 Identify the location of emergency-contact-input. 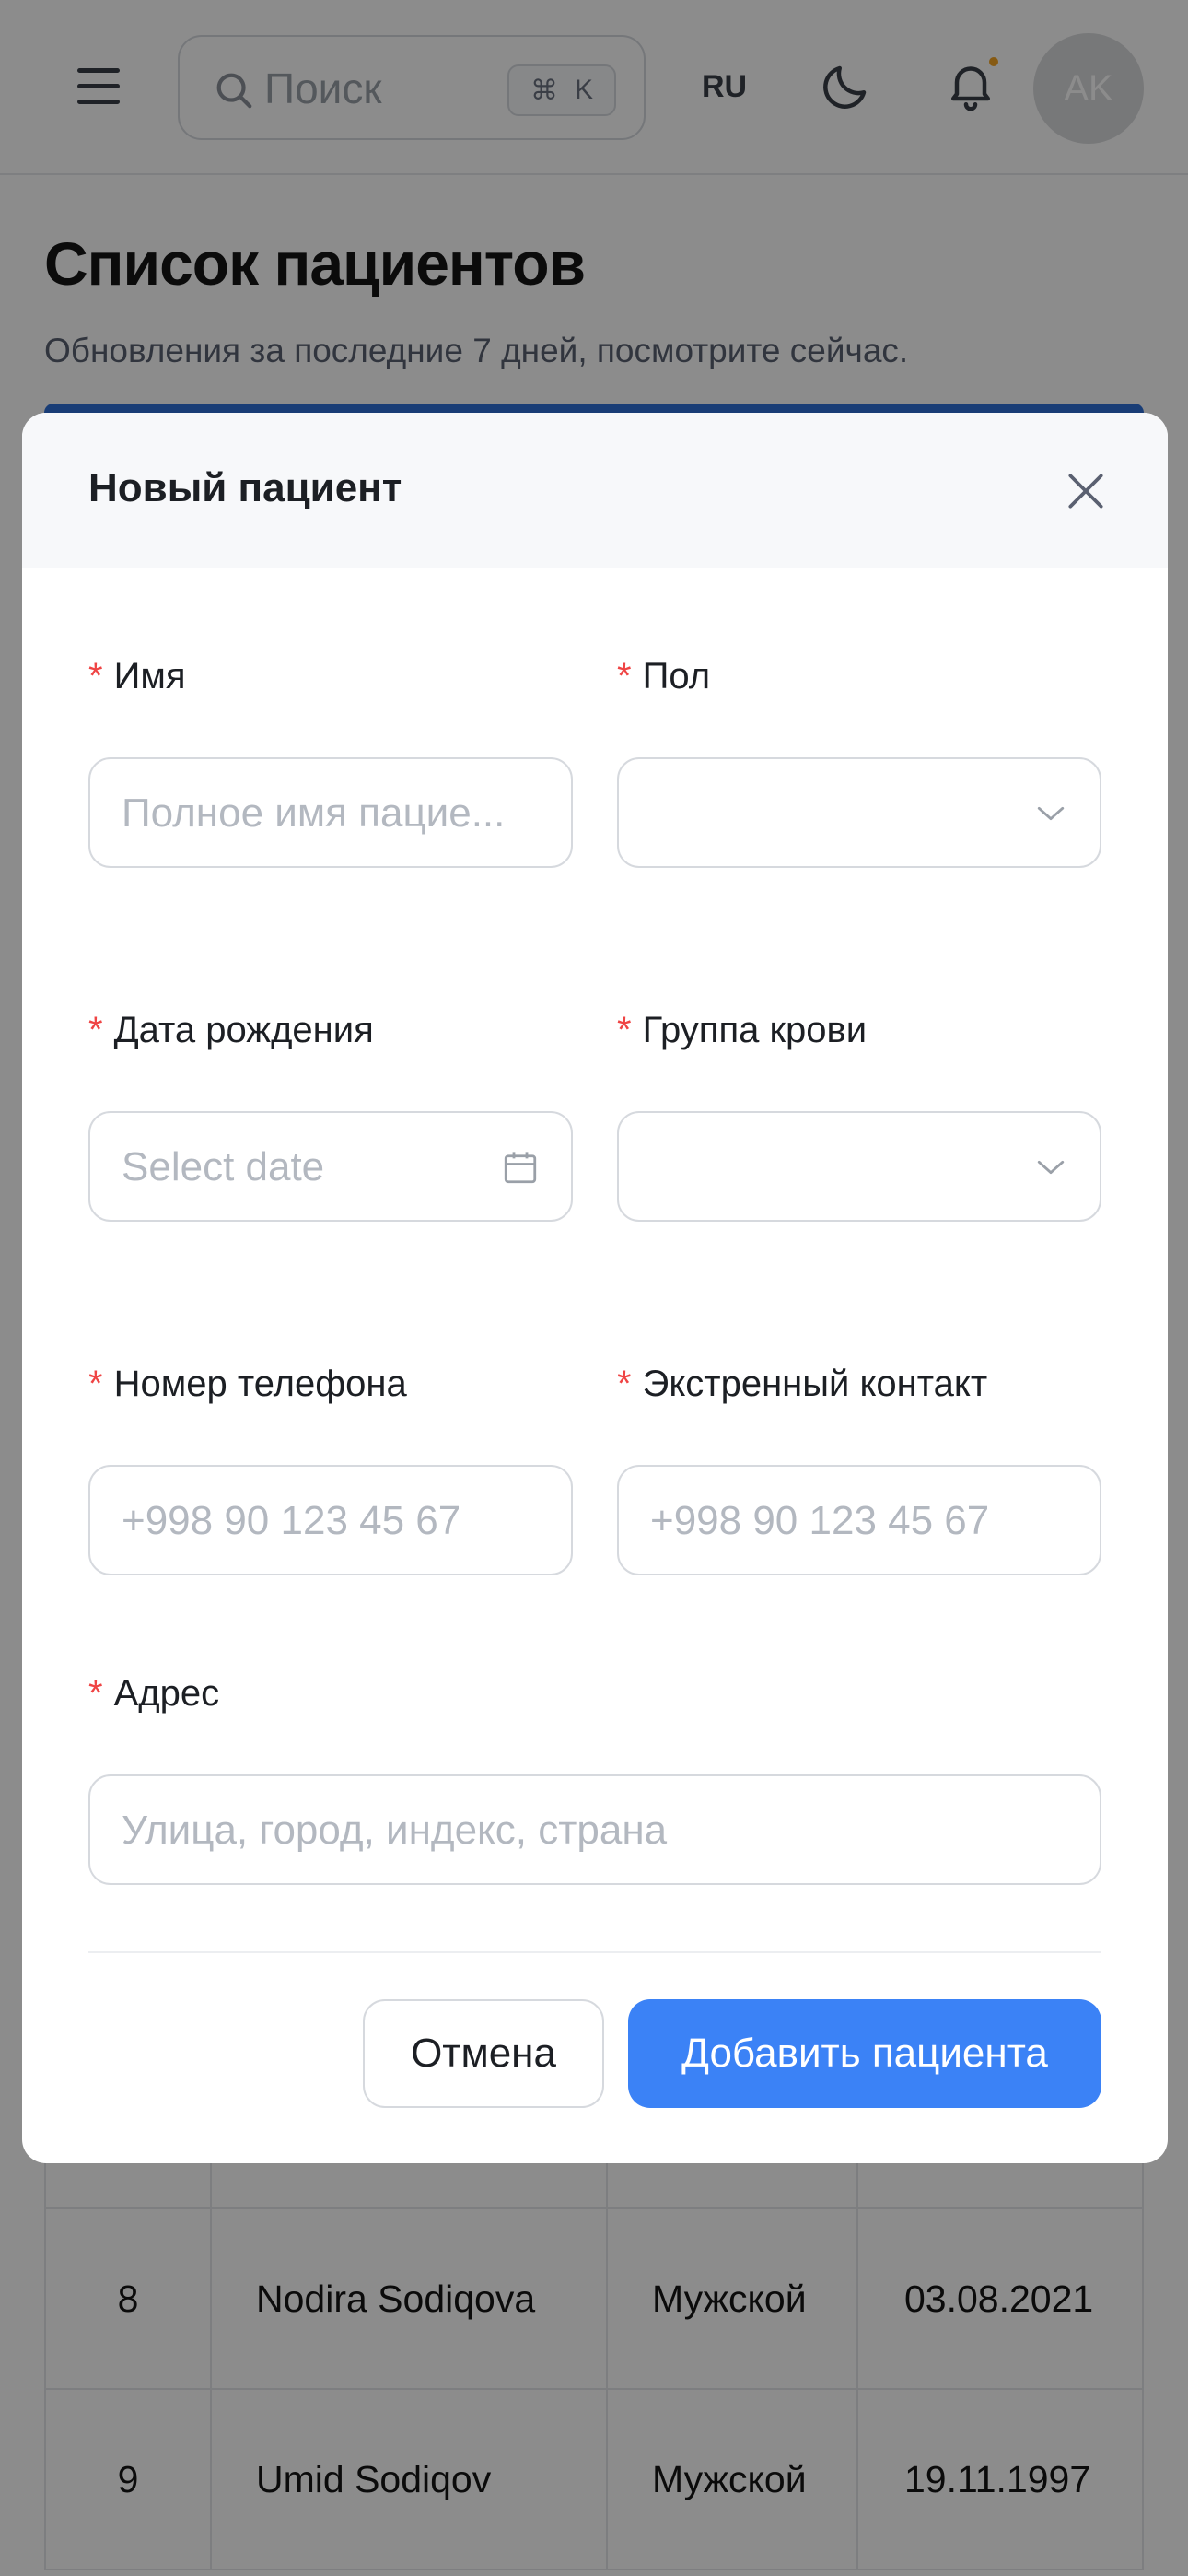
(859, 1521).